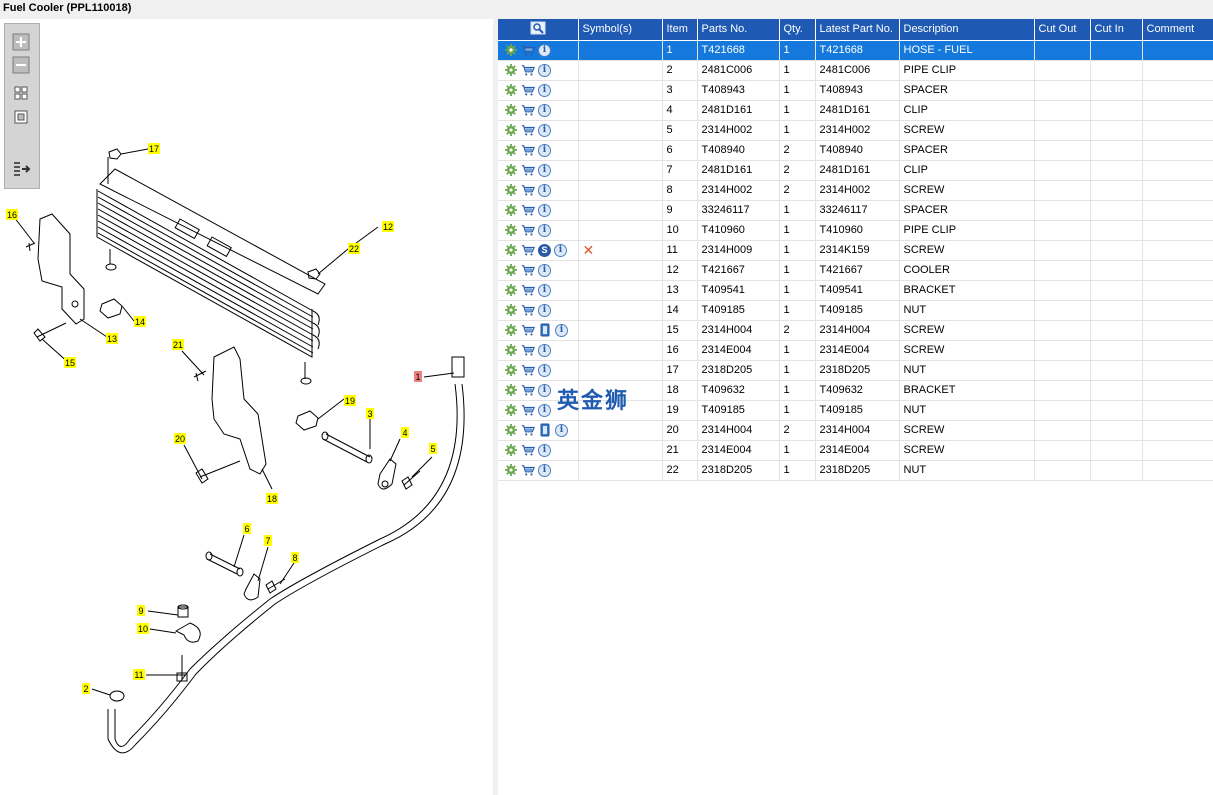 This screenshot has width=1213, height=795. What do you see at coordinates (855, 450) in the screenshot?
I see `table-row: i 21 2314E004 1 2314E004 SCREW` at bounding box center [855, 450].